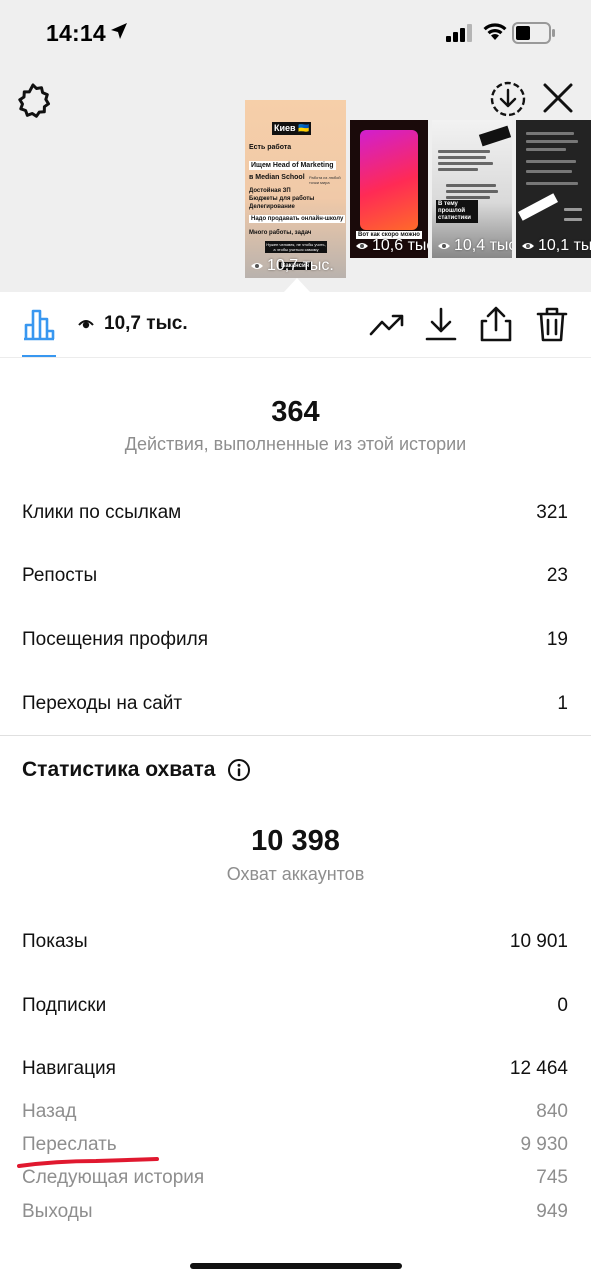  I want to click on status-bar: 14:14, so click(295, 33).